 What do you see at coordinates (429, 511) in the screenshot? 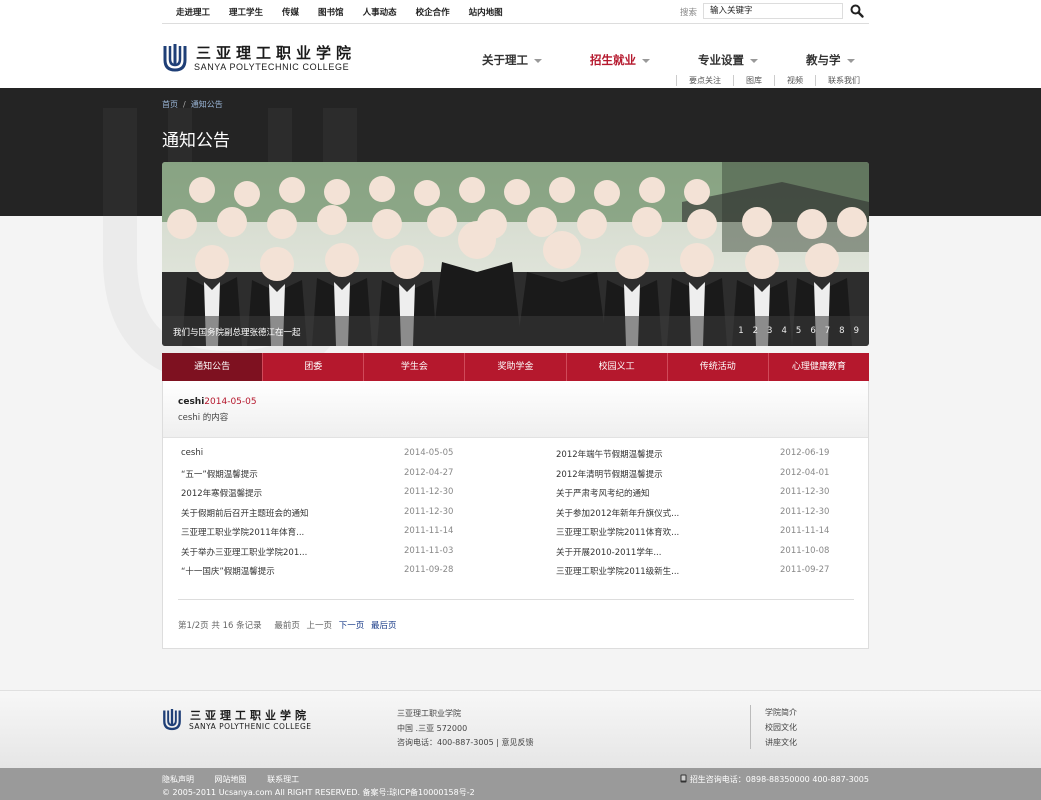
I see `list-item-date: 2011-12-30` at bounding box center [429, 511].